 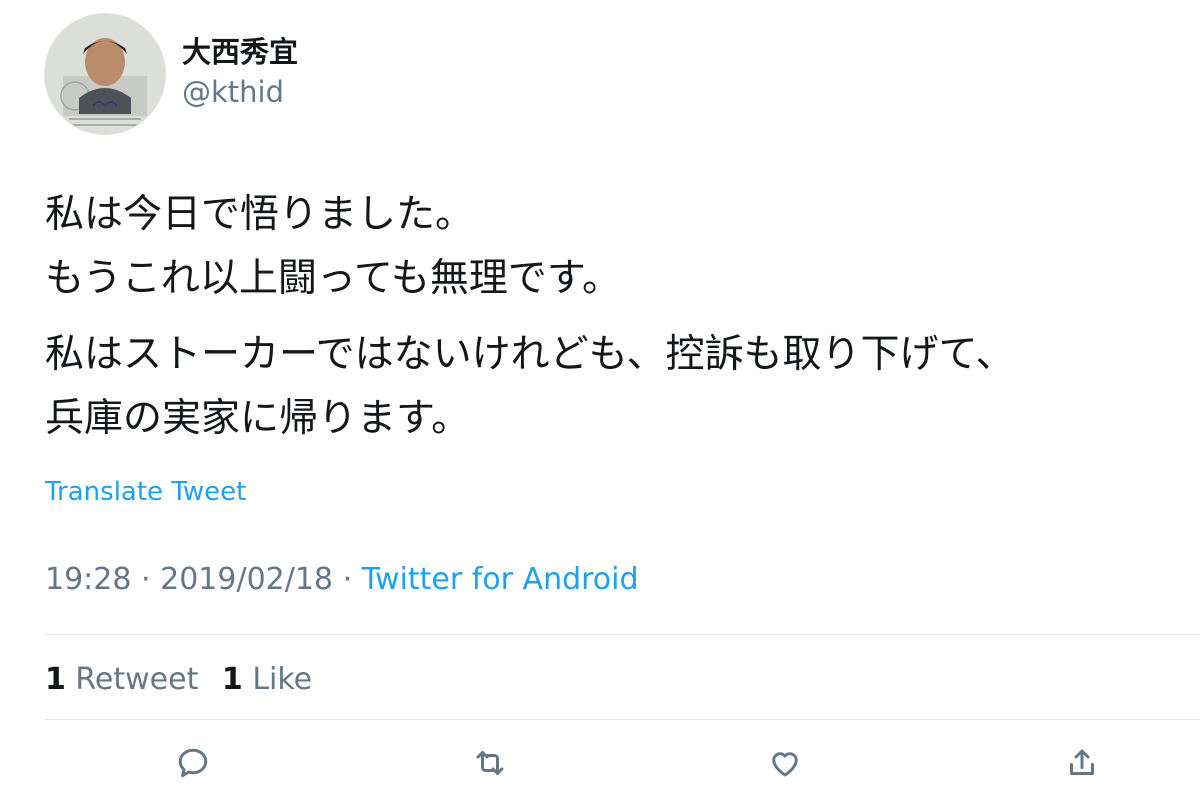 I want to click on user-handle: @kthid, so click(x=233, y=92).